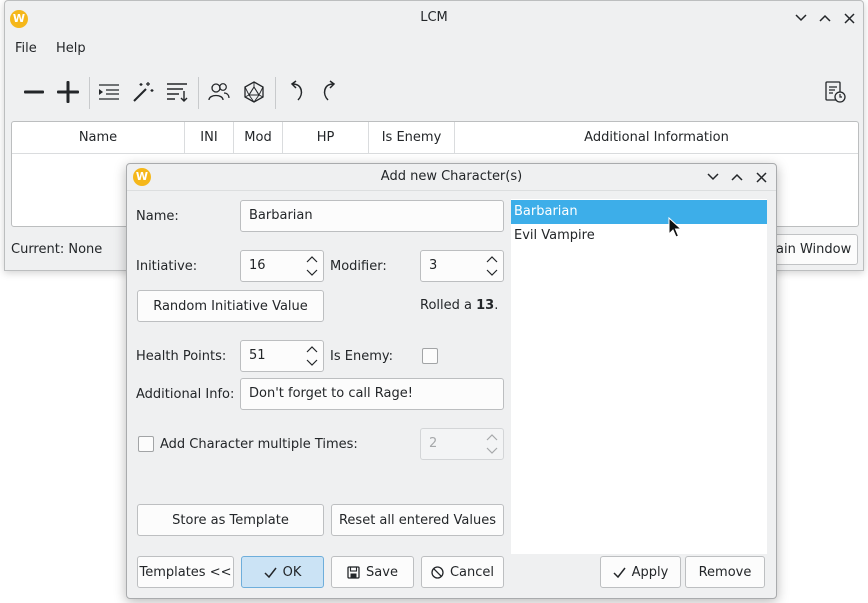 The width and height of the screenshot is (868, 603). Describe the element at coordinates (372, 216) in the screenshot. I see `name-input: Barbarian` at that location.